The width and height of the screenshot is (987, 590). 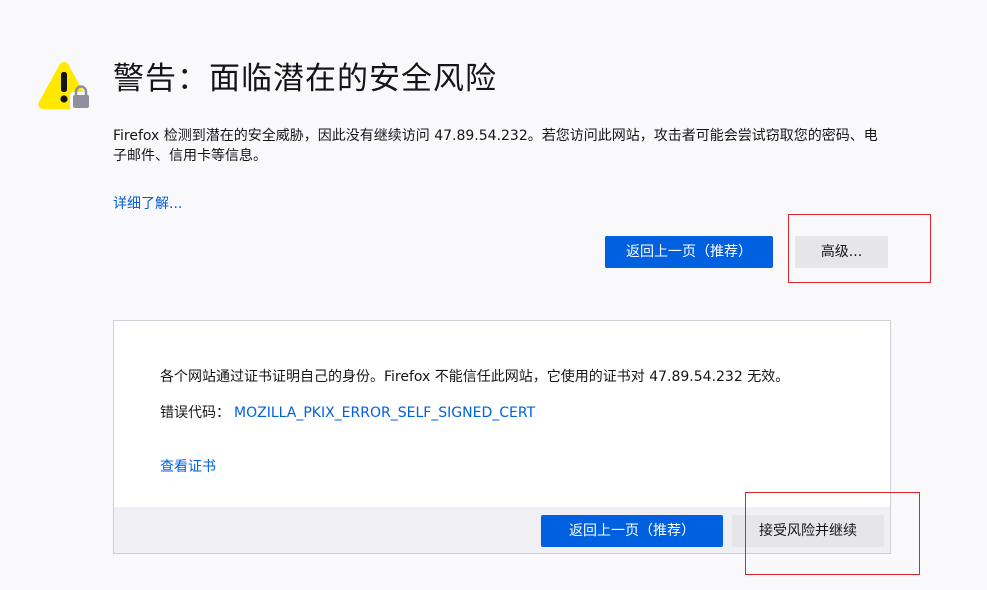 What do you see at coordinates (632, 531) in the screenshot?
I see `go-back-button-advanced: 返回上一页（推荐）` at bounding box center [632, 531].